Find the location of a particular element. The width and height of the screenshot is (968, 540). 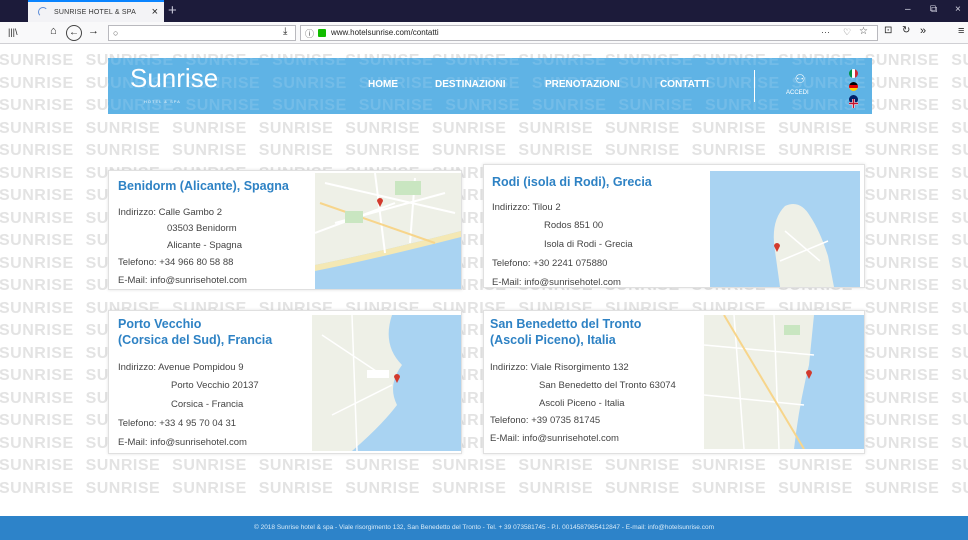

phone: Telefono: +39 0735 81745 is located at coordinates (545, 420).